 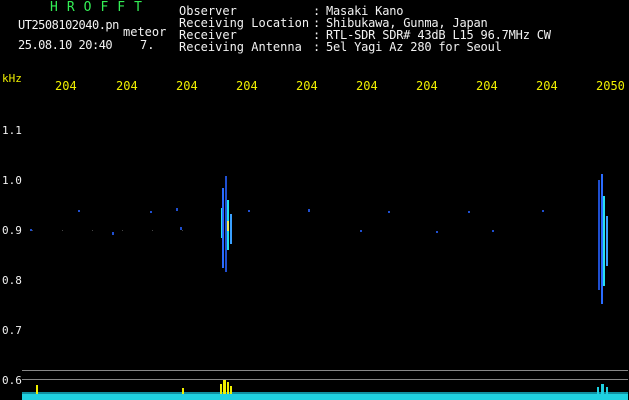 What do you see at coordinates (317, 47) in the screenshot?
I see `info-colon: :` at bounding box center [317, 47].